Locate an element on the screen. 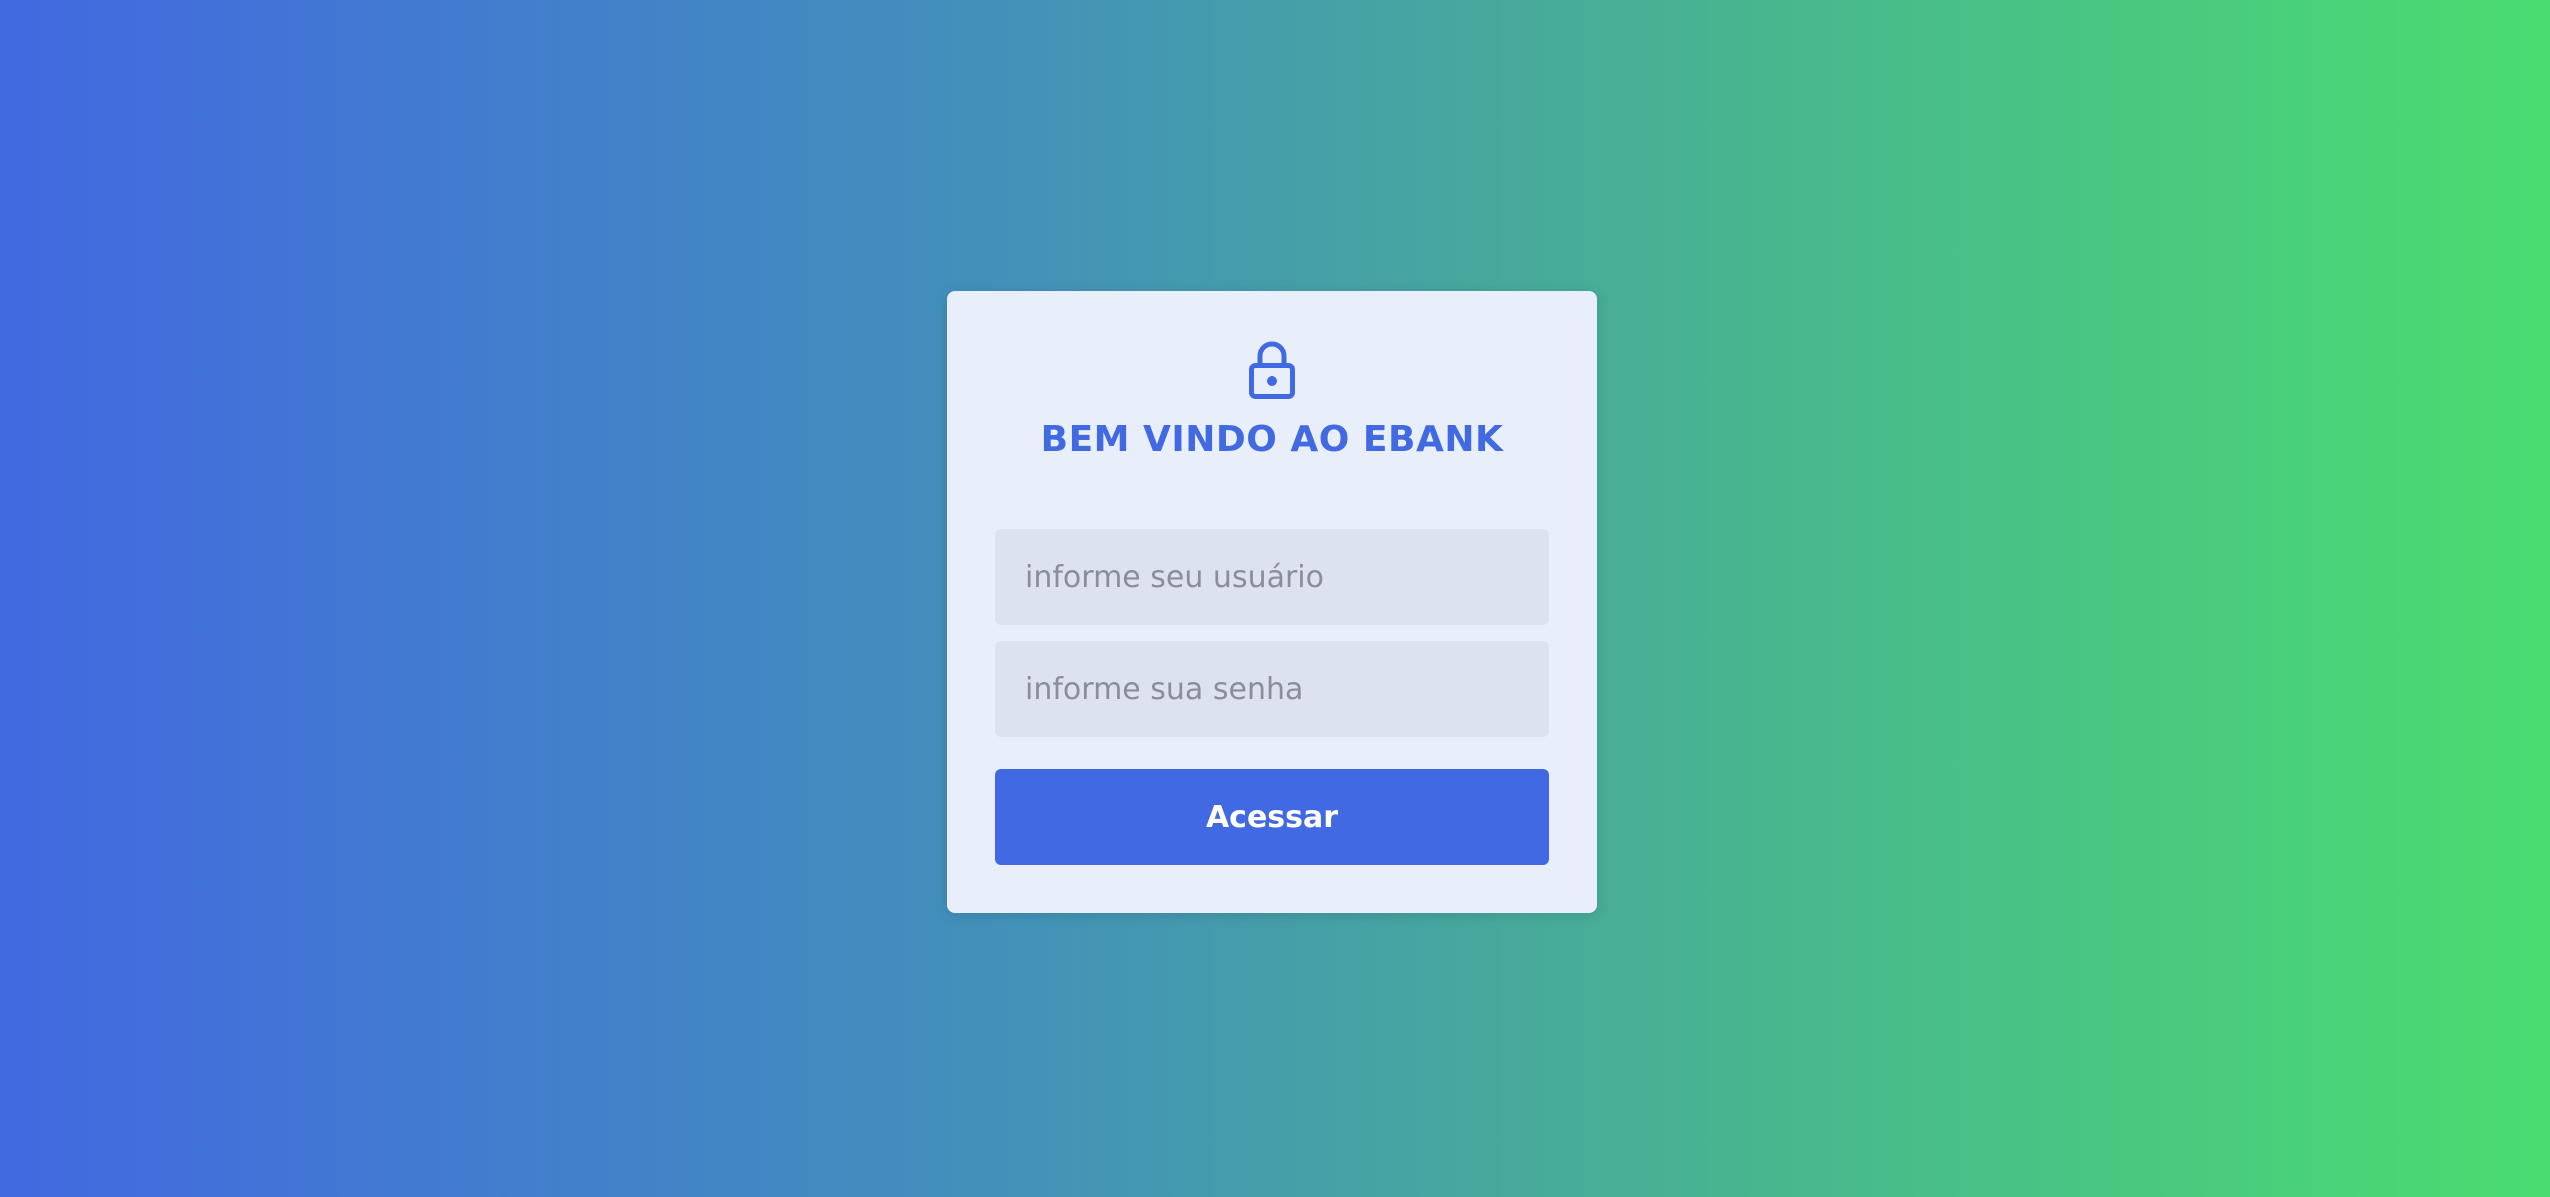 The height and width of the screenshot is (1197, 2550). login-card: BEM VINDO AO EBANK Acessar is located at coordinates (1272, 602).